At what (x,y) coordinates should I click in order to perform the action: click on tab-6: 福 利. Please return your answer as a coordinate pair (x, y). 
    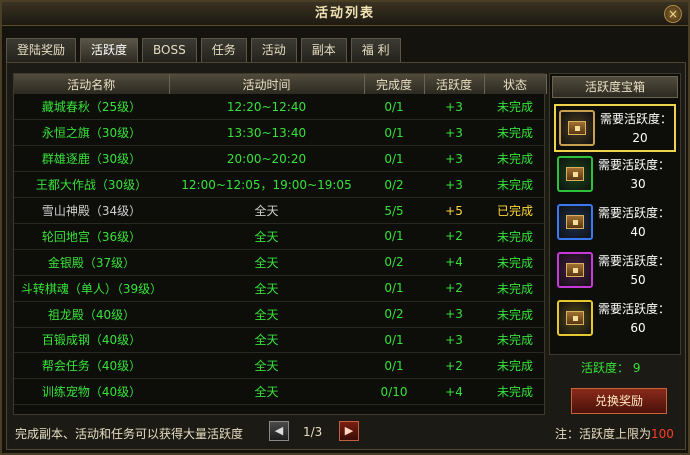
    Looking at the image, I should click on (375, 50).